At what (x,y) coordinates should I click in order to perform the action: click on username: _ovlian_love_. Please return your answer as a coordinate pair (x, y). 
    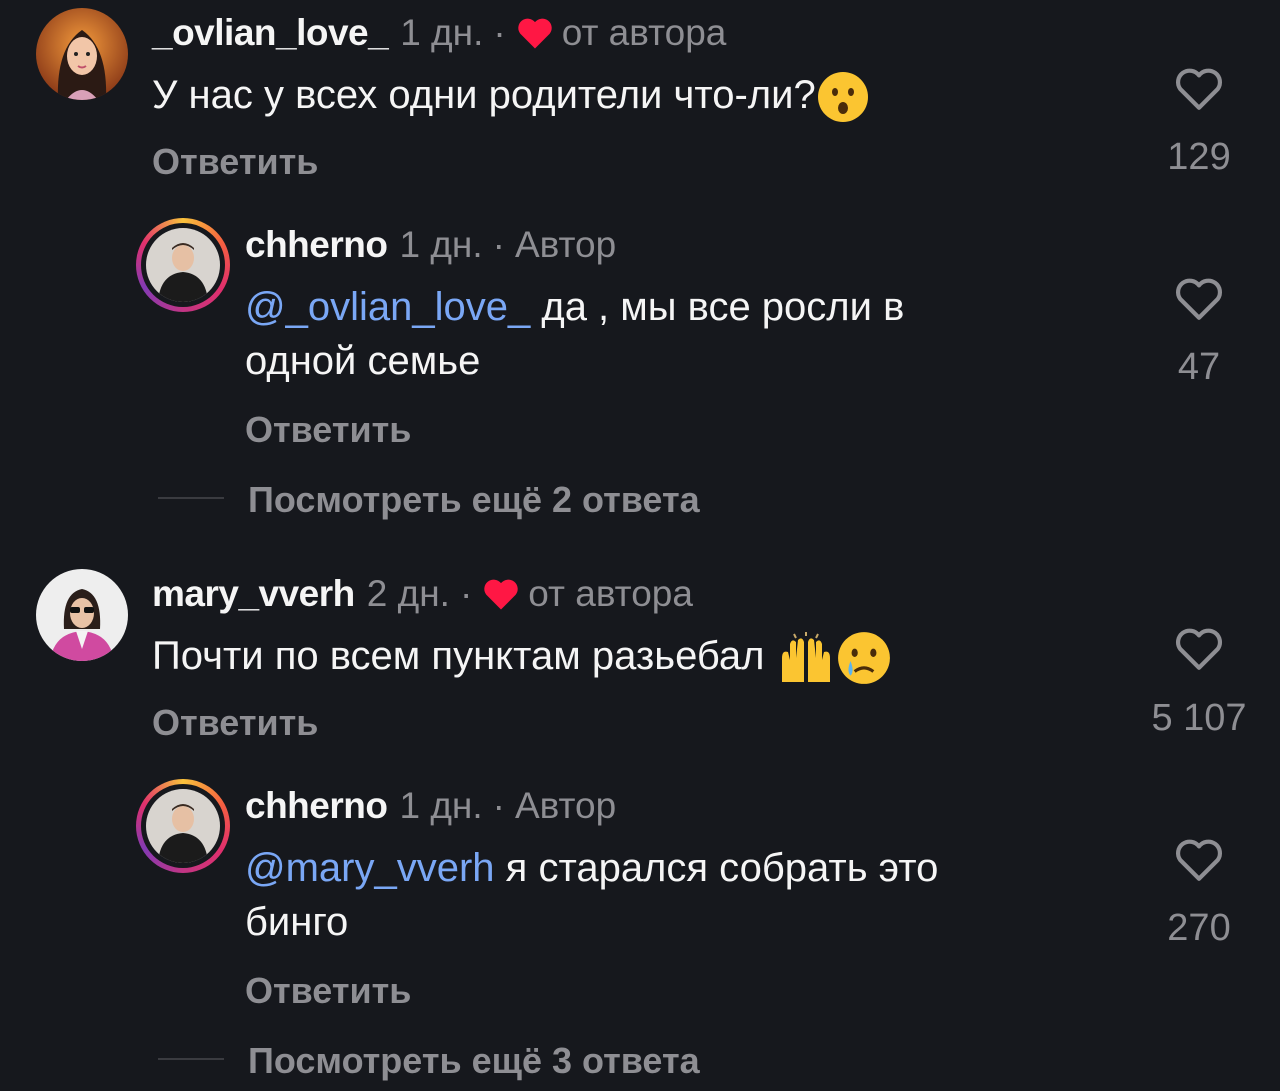
    Looking at the image, I should click on (270, 33).